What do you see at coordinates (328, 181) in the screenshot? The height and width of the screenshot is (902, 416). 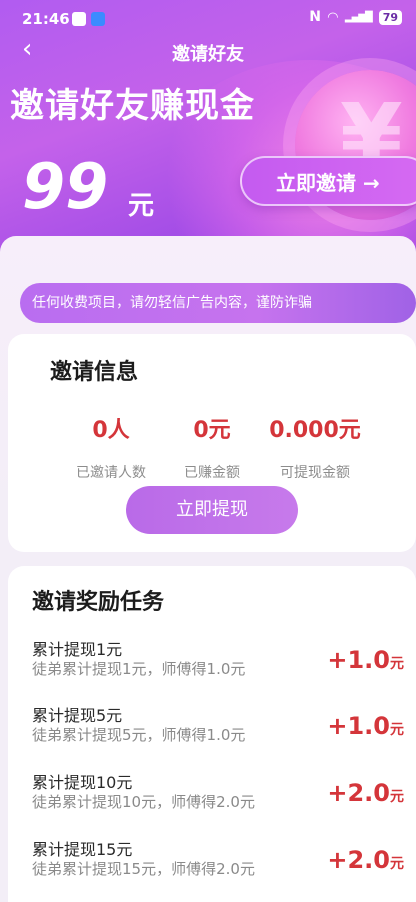 I see `invite-now-button: 立即邀请 →` at bounding box center [328, 181].